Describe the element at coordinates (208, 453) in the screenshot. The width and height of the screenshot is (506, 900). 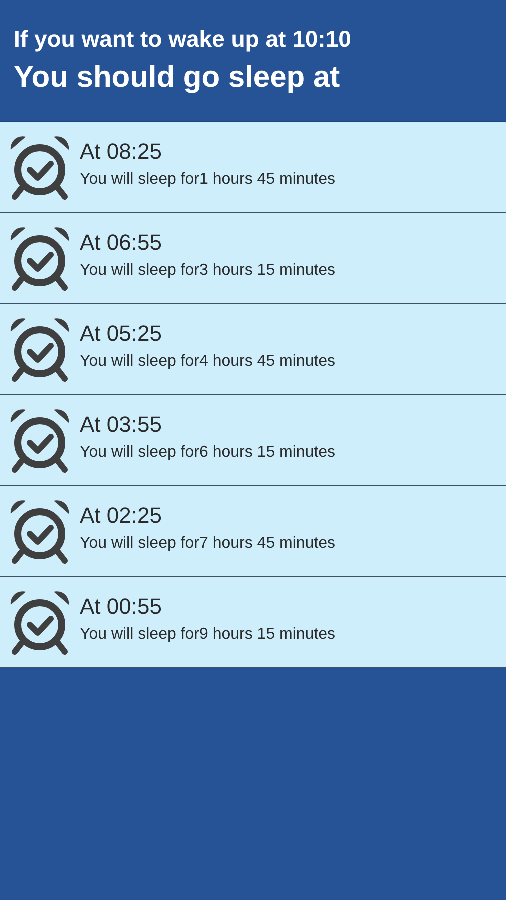
I see `sleep-duration-text: You will sleep for6 hours 15 minutes` at that location.